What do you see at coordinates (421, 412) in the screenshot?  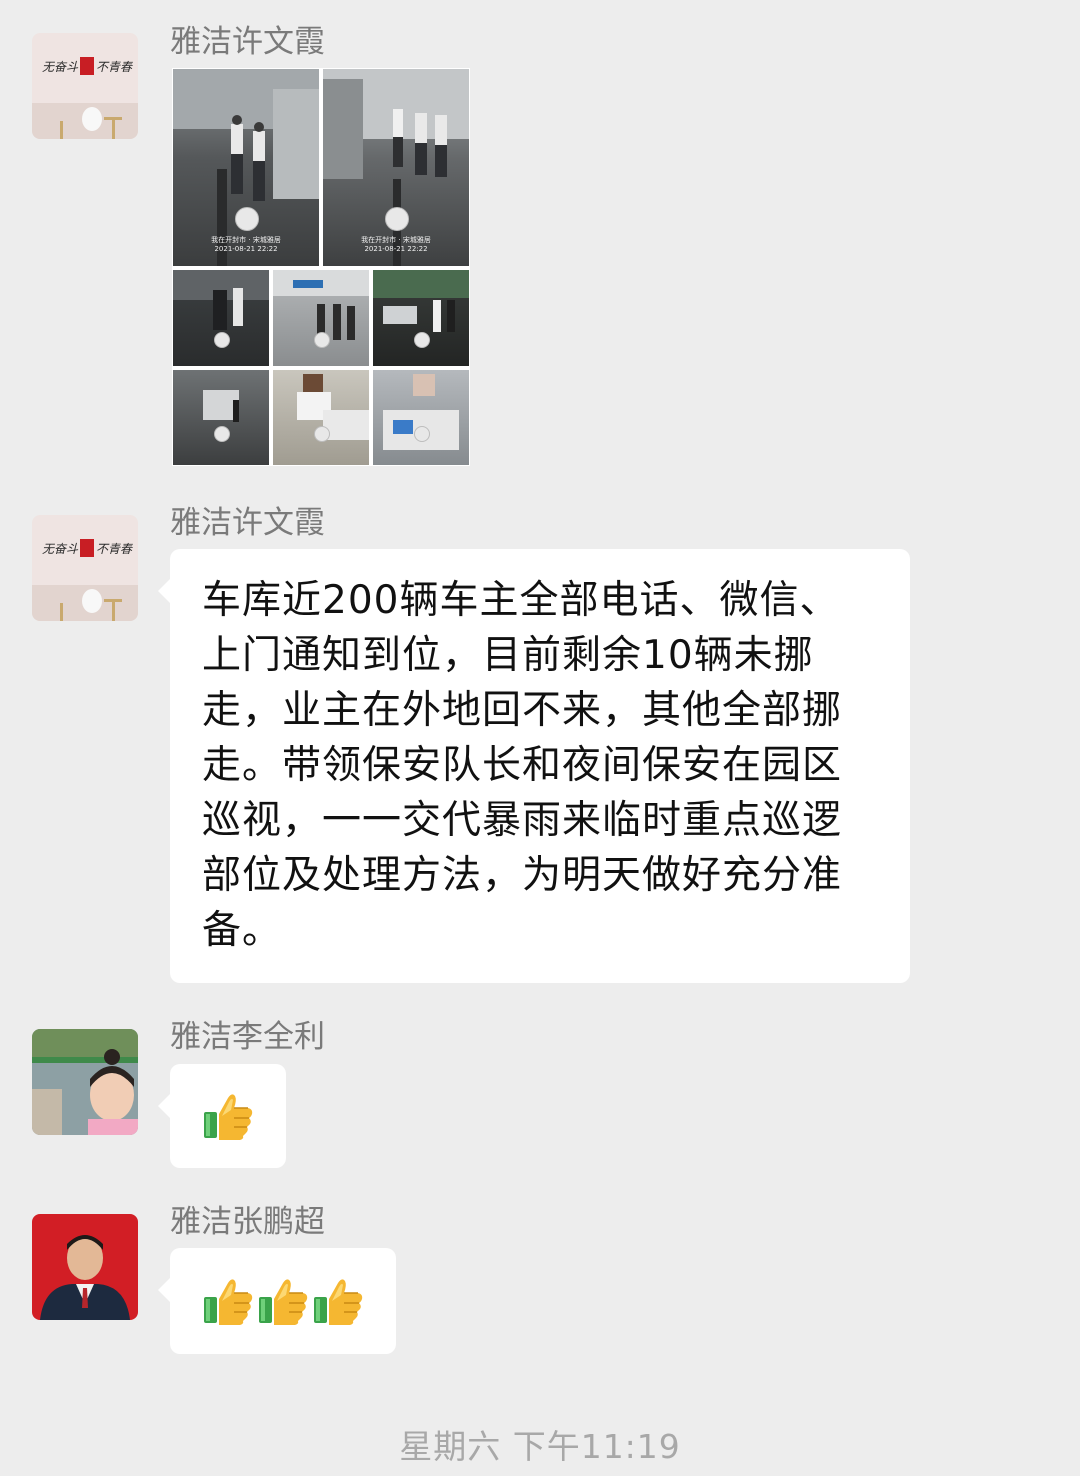 I see `photo-8-image` at bounding box center [421, 412].